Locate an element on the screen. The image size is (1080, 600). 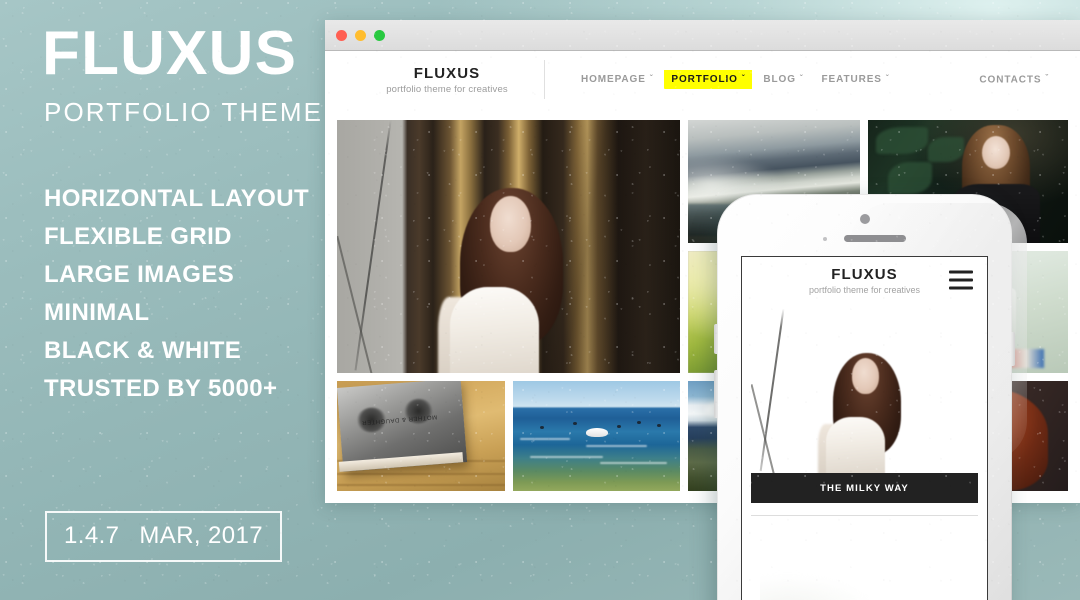
nav-item-features: FEATURES ˇ is located at coordinates (855, 79).